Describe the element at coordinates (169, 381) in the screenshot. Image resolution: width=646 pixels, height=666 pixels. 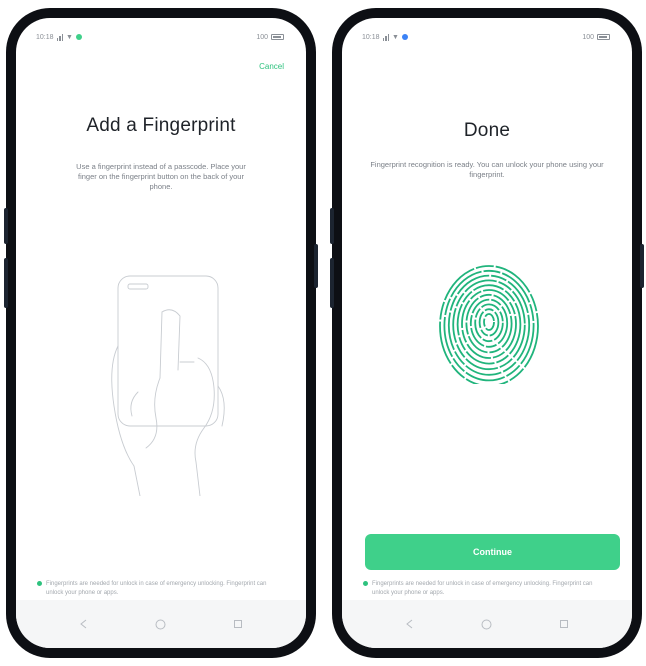
I see `hand-holding-phone-illustration` at that location.